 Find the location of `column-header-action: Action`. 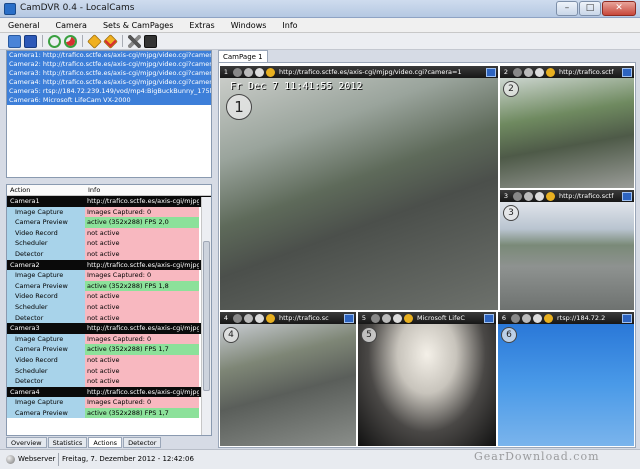

column-header-action: Action is located at coordinates (46, 190).